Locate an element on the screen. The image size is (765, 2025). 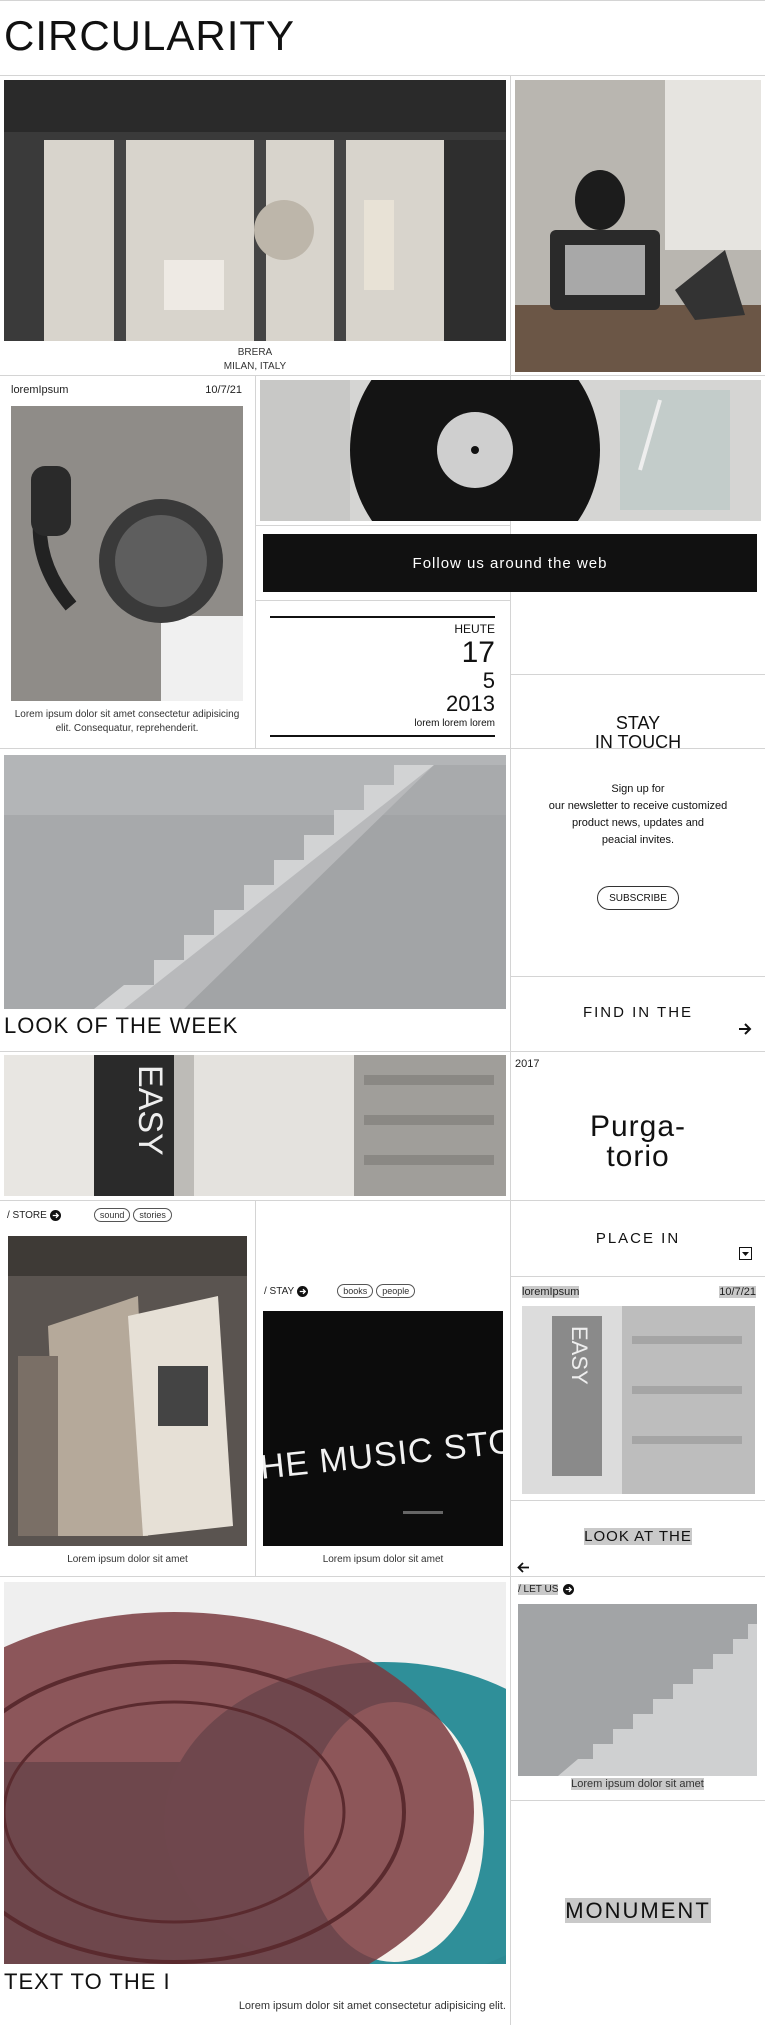
arrow-right-icon is located at coordinates (745, 1029).